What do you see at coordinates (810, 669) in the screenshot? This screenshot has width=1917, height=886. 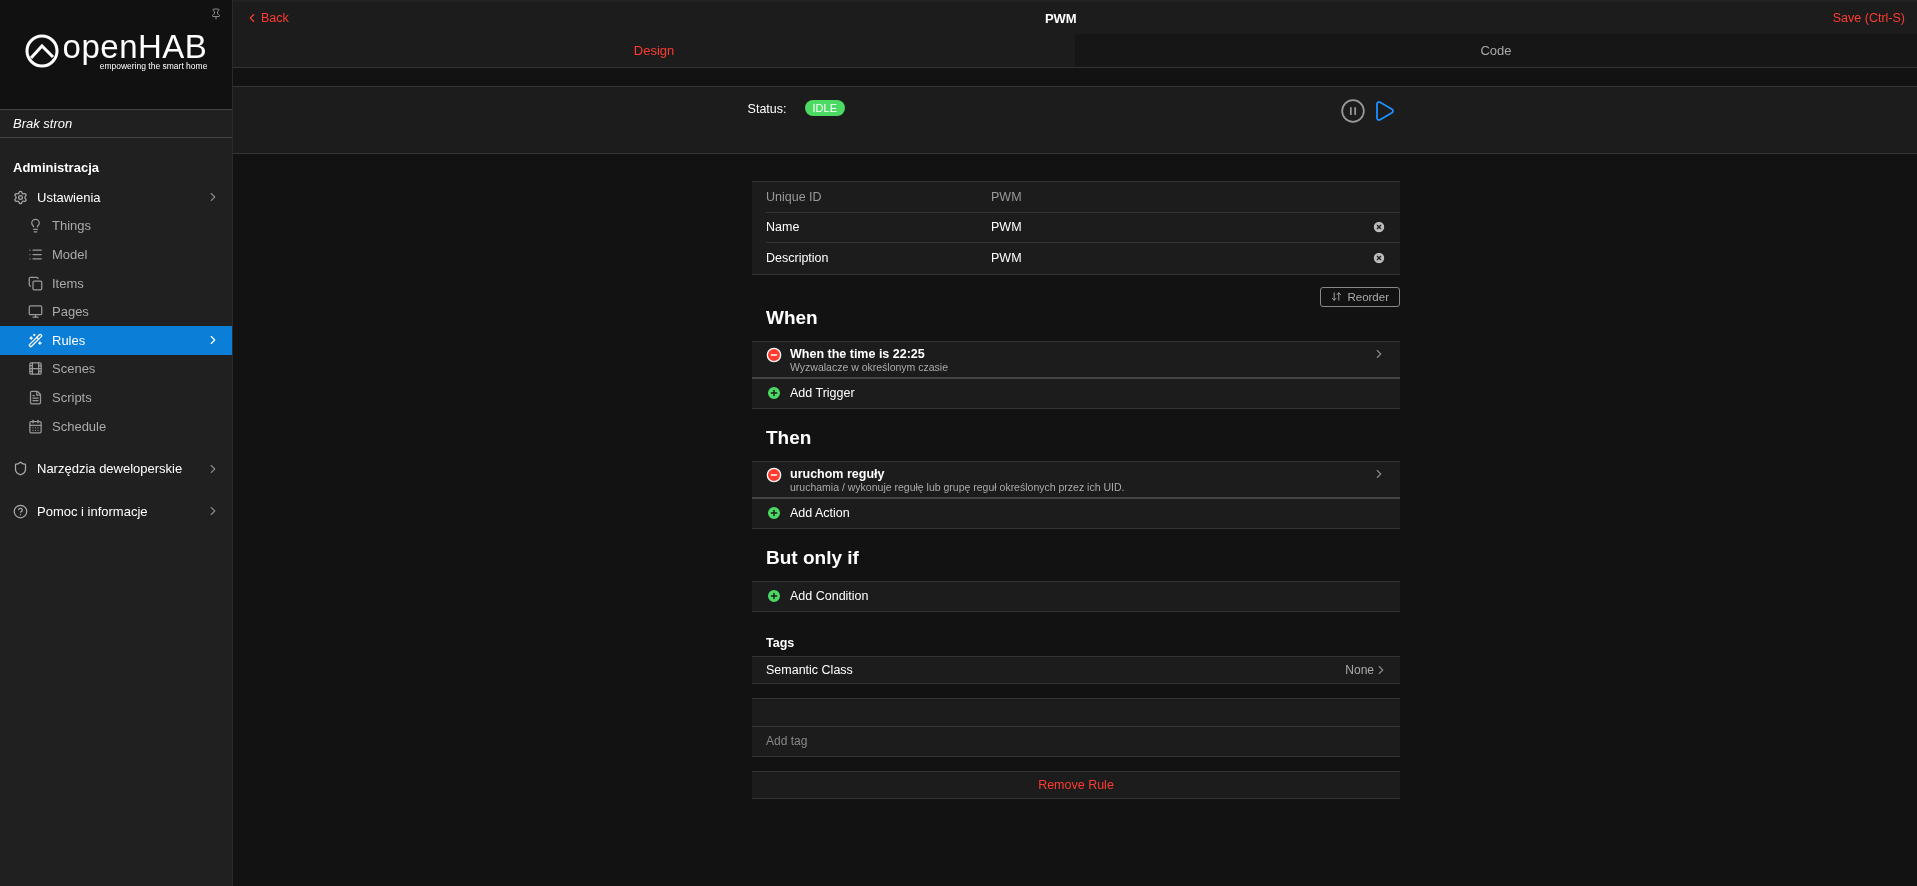 I see `semantic-class-label: Semantic Class` at bounding box center [810, 669].